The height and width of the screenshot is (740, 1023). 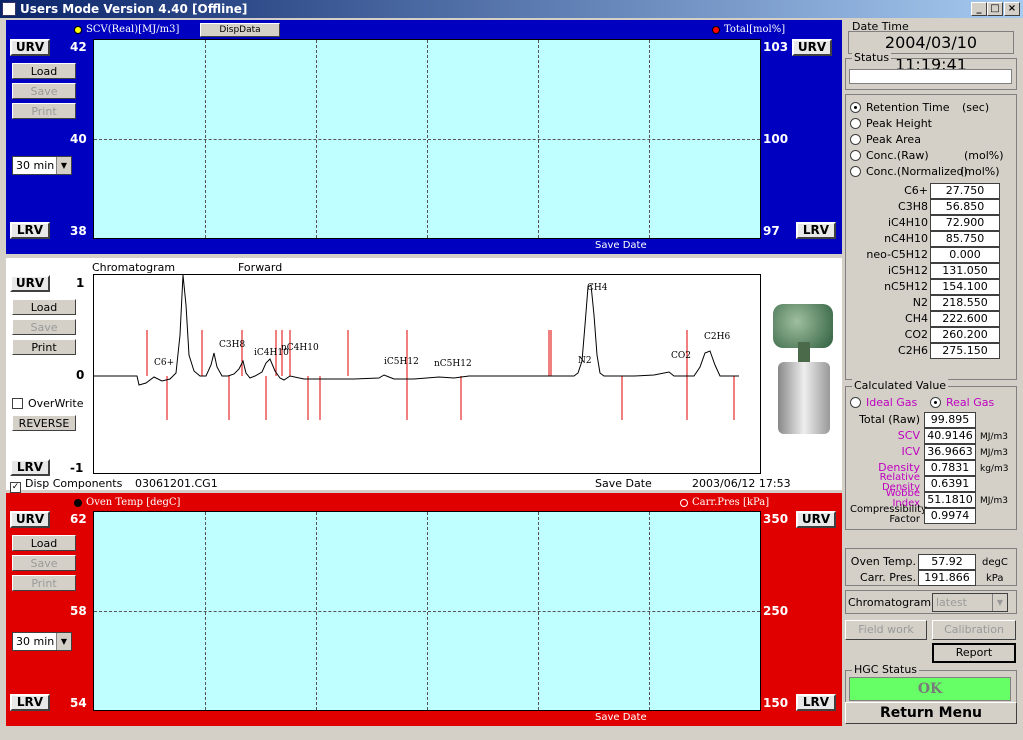 I want to click on icv-value: 36.9663, so click(x=950, y=452).